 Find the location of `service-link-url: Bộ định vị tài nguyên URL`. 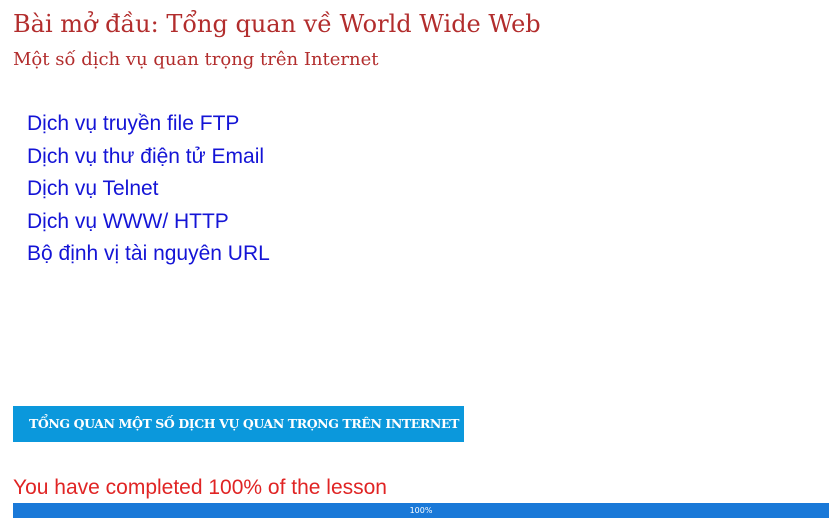

service-link-url: Bộ định vị tài nguyên URL is located at coordinates (148, 254).